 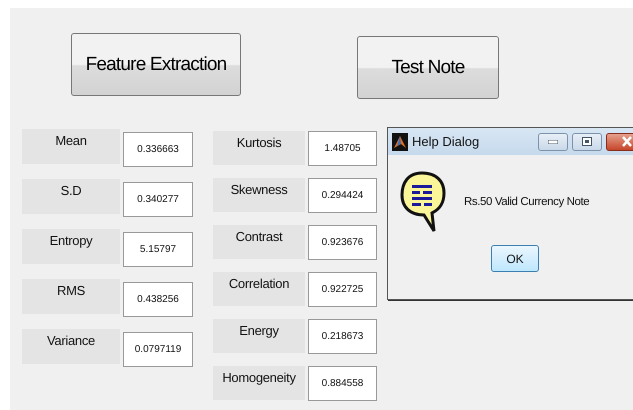 I want to click on value-field: 0.218673, so click(x=342, y=336).